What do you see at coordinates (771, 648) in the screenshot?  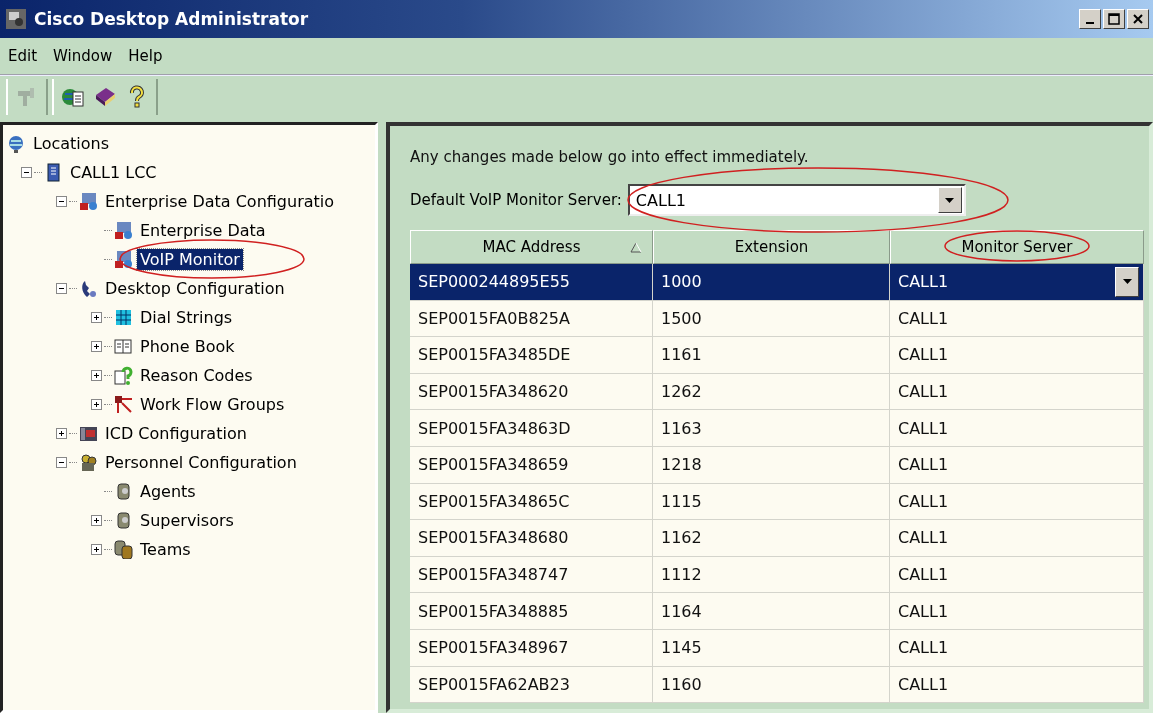 I see `table-cell: 1145` at bounding box center [771, 648].